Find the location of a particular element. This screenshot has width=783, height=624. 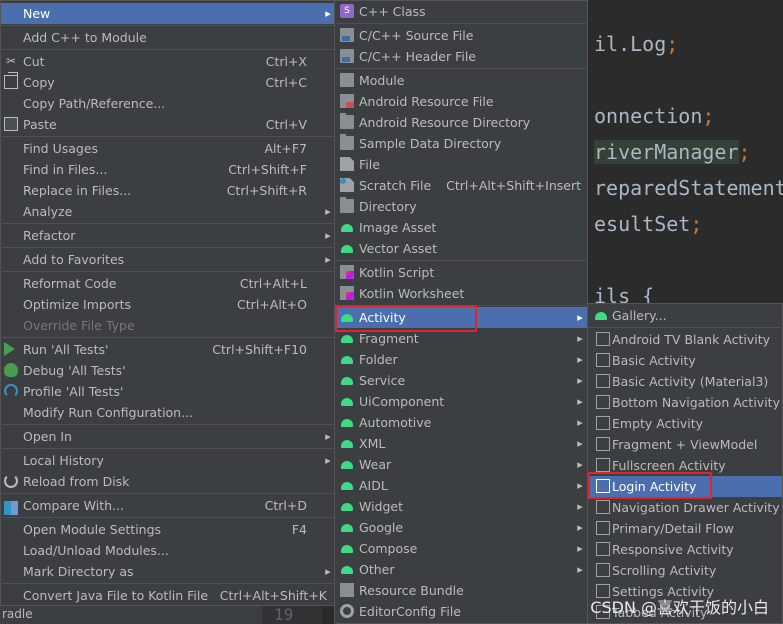

menu-item-analyze: Analyze ▸ is located at coordinates (168, 211).